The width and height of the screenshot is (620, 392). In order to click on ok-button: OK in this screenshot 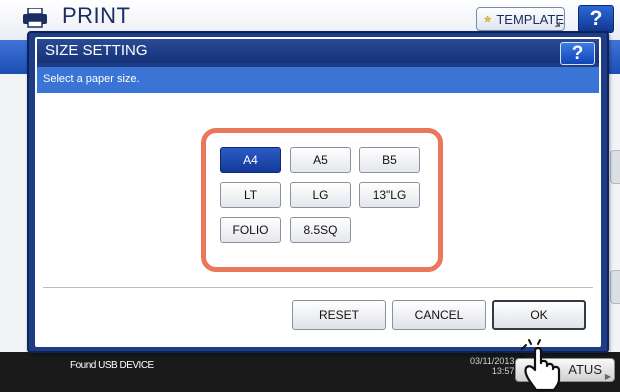, I will do `click(539, 315)`.